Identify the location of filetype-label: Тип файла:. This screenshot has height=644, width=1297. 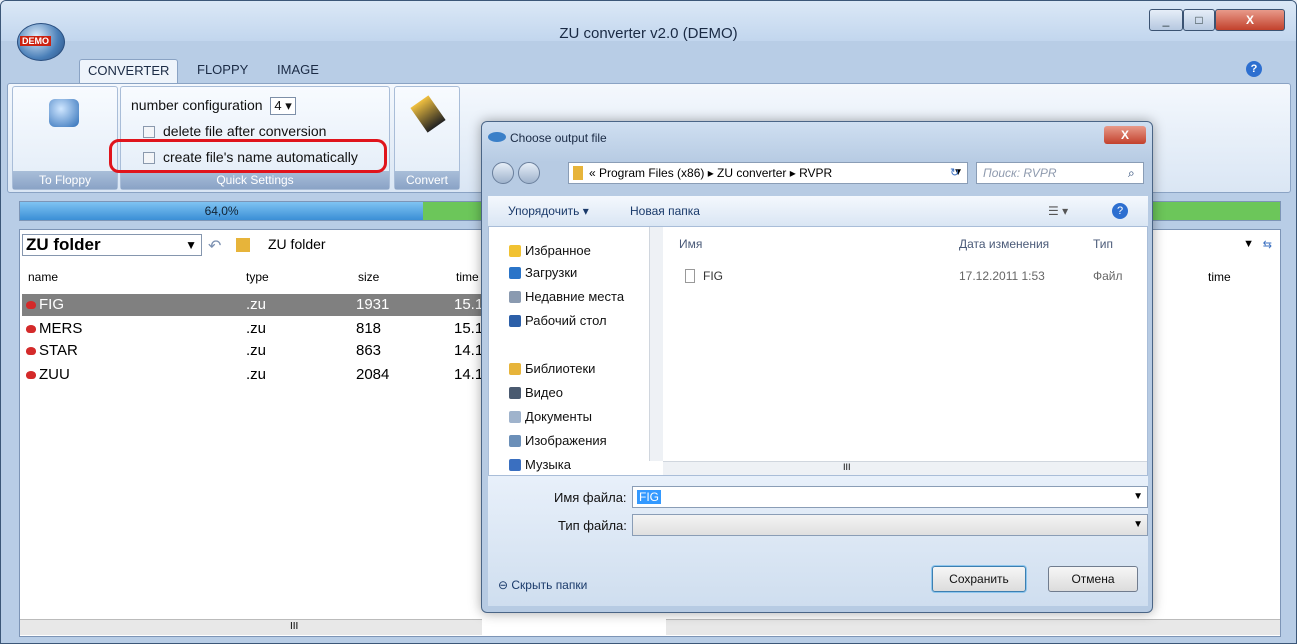
(592, 525).